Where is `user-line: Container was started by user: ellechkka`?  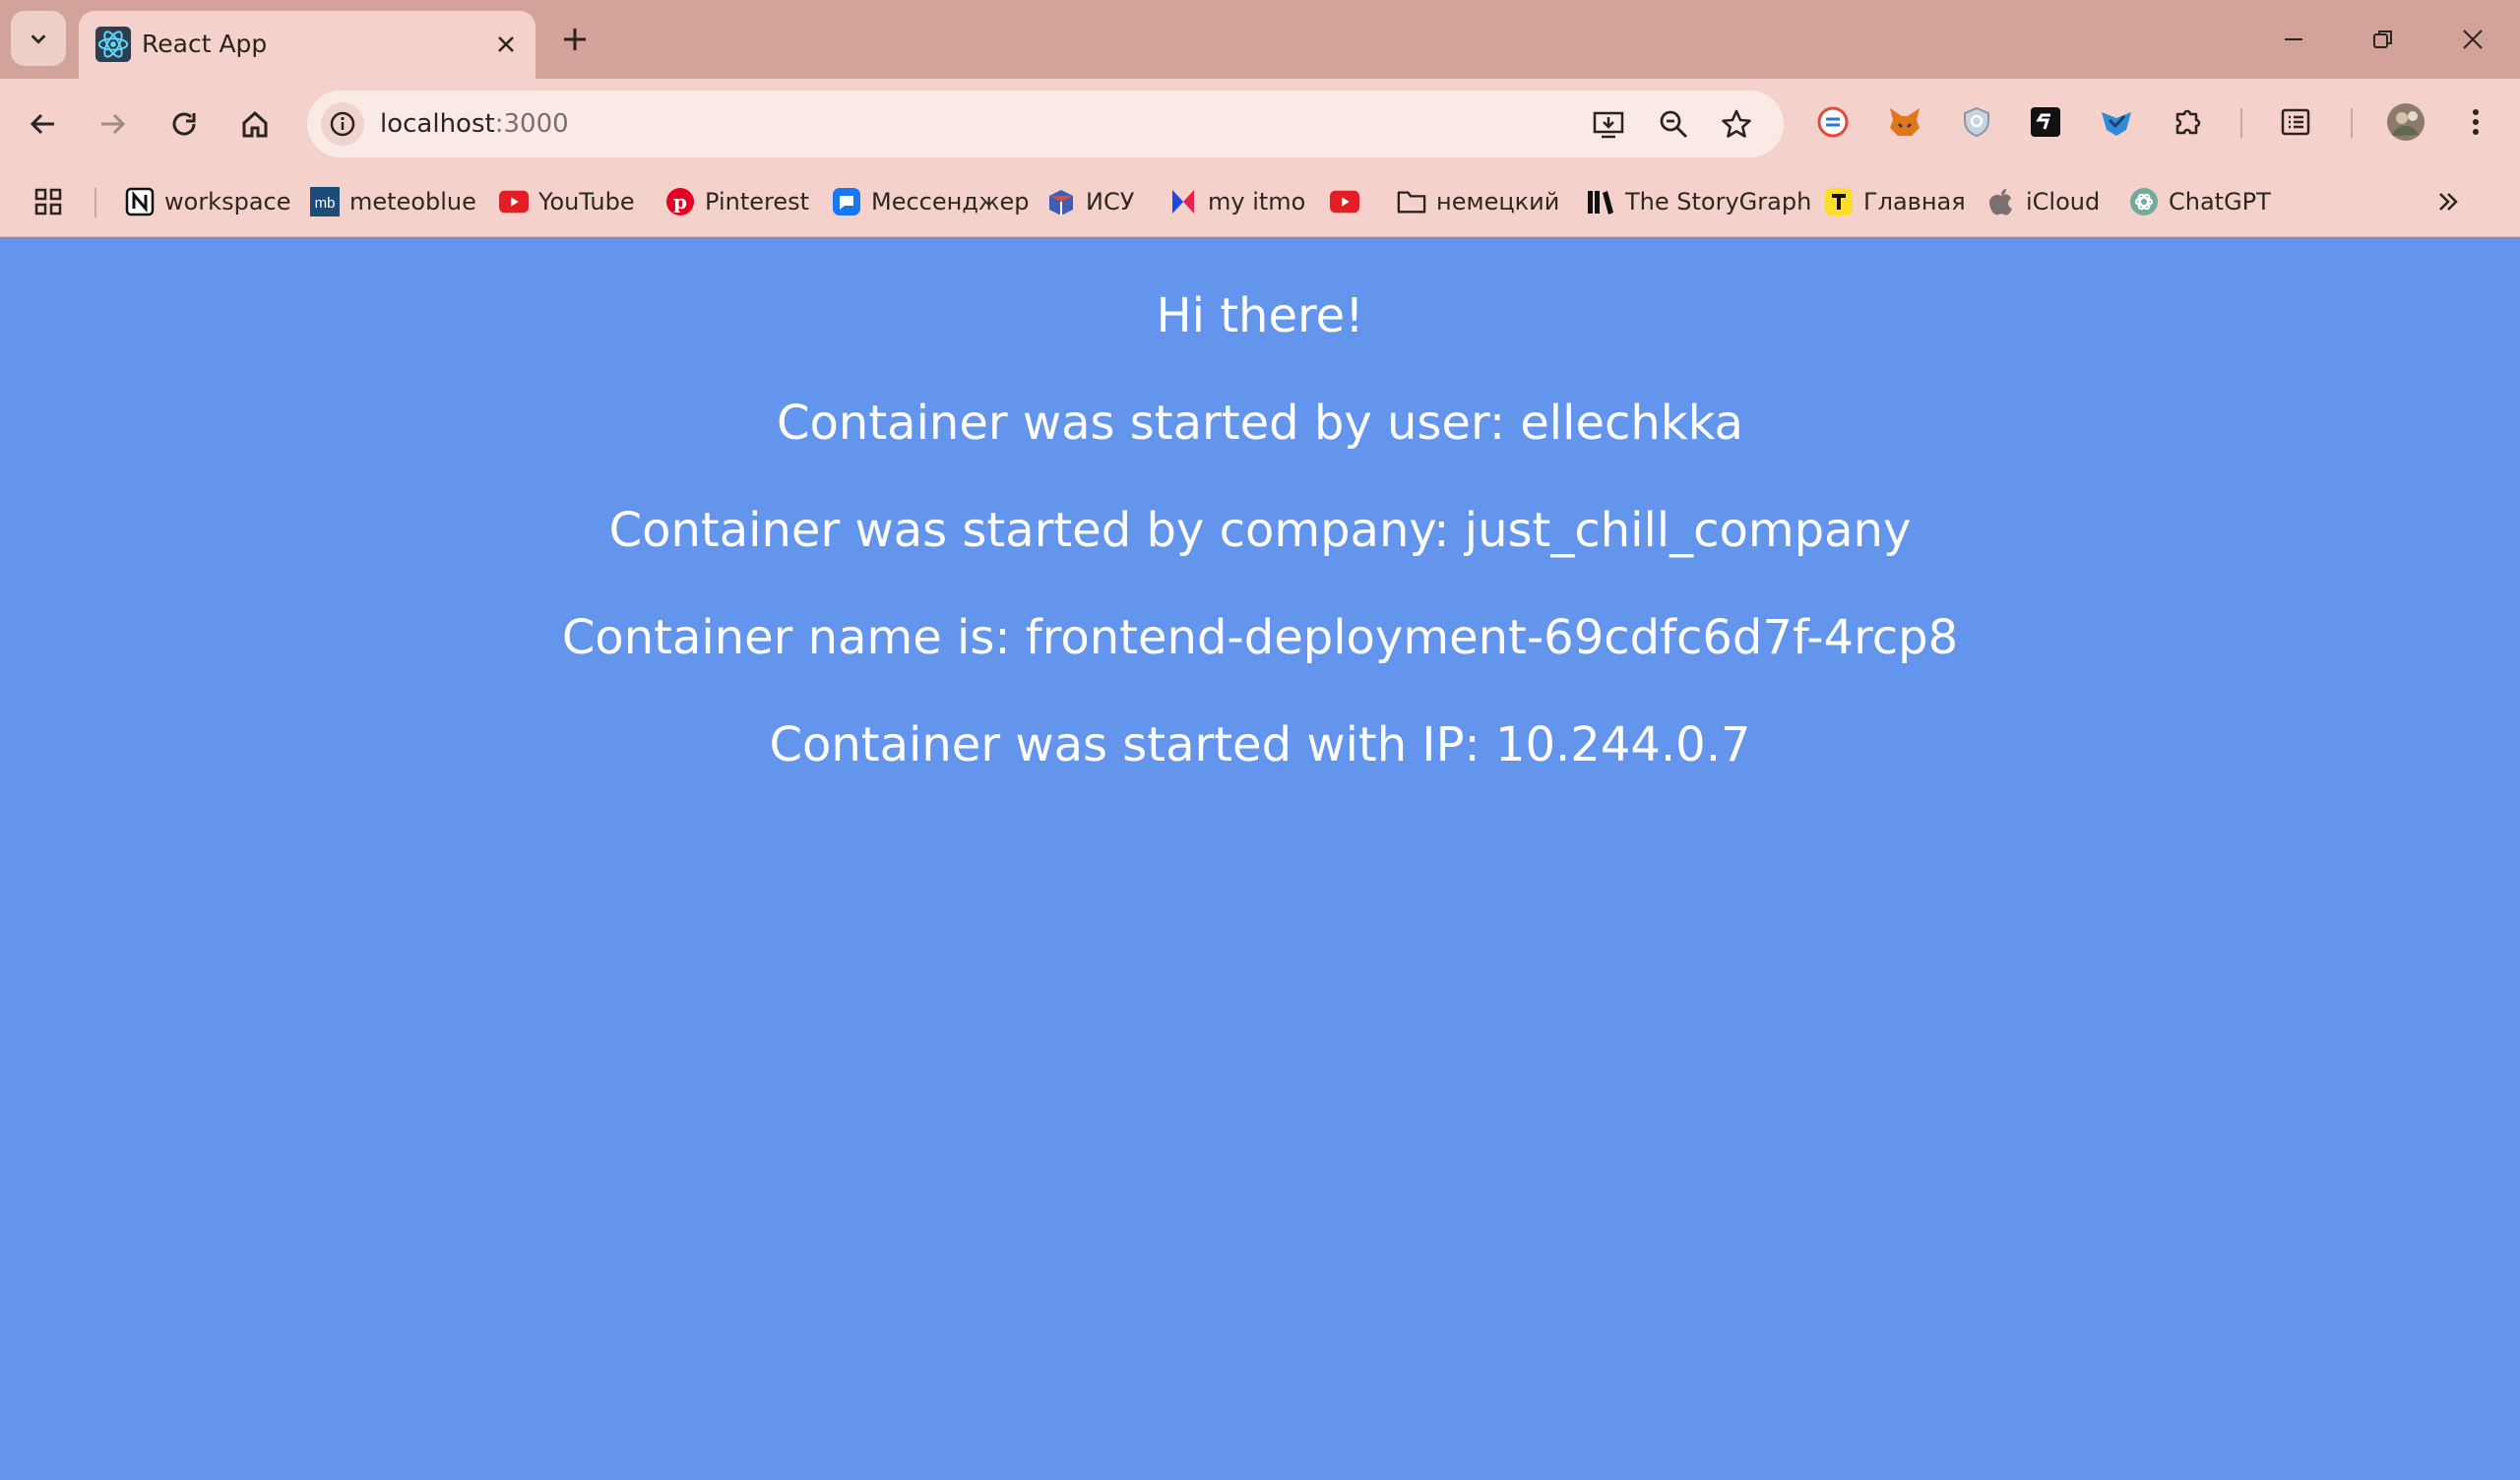
user-line: Container was started by user: ellechkka is located at coordinates (1260, 424).